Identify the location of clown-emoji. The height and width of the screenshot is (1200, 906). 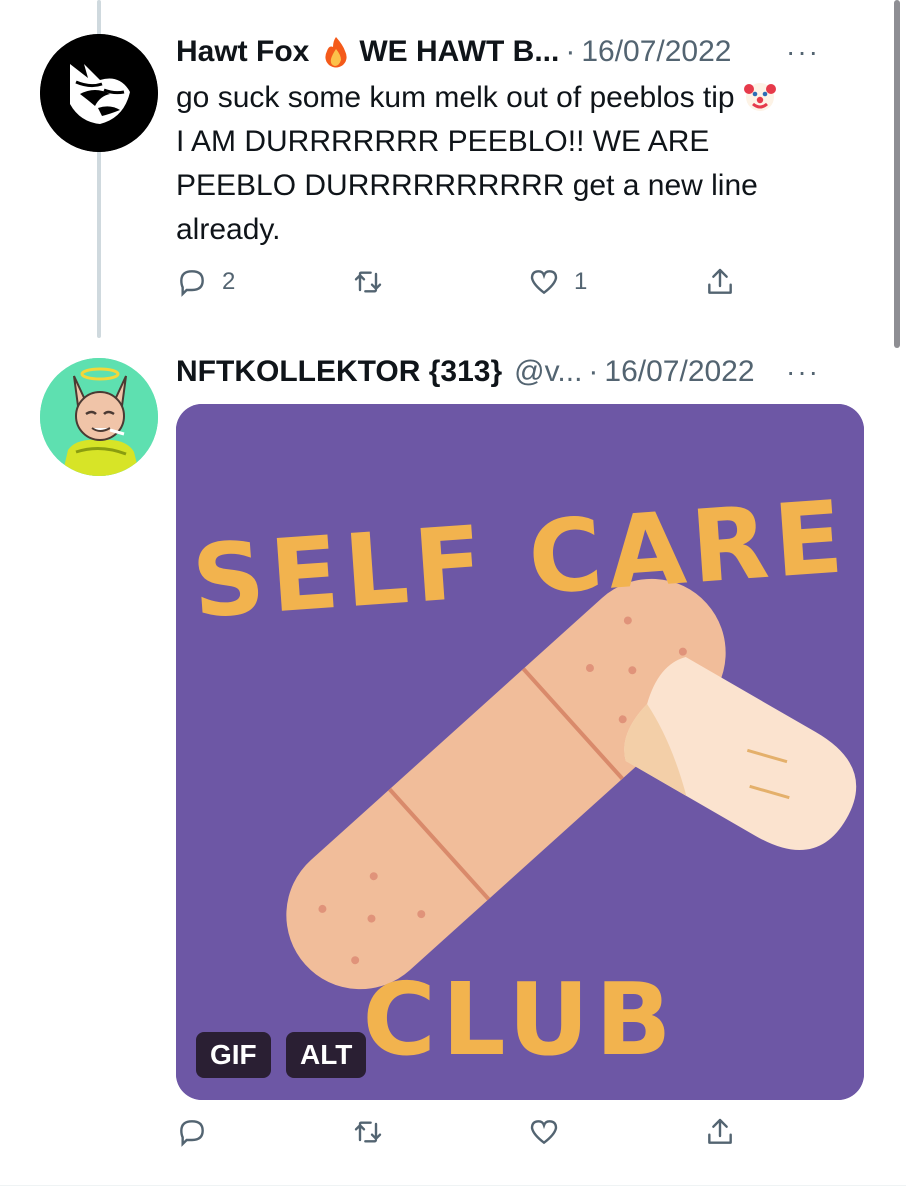
(760, 96).